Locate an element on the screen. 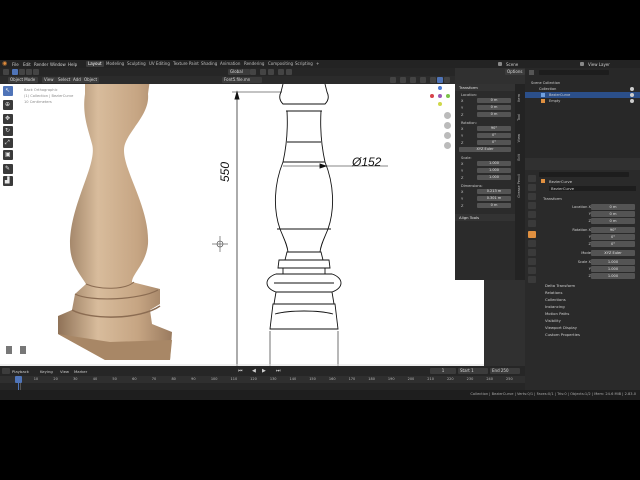  render-properties-icon is located at coordinates (532, 187).